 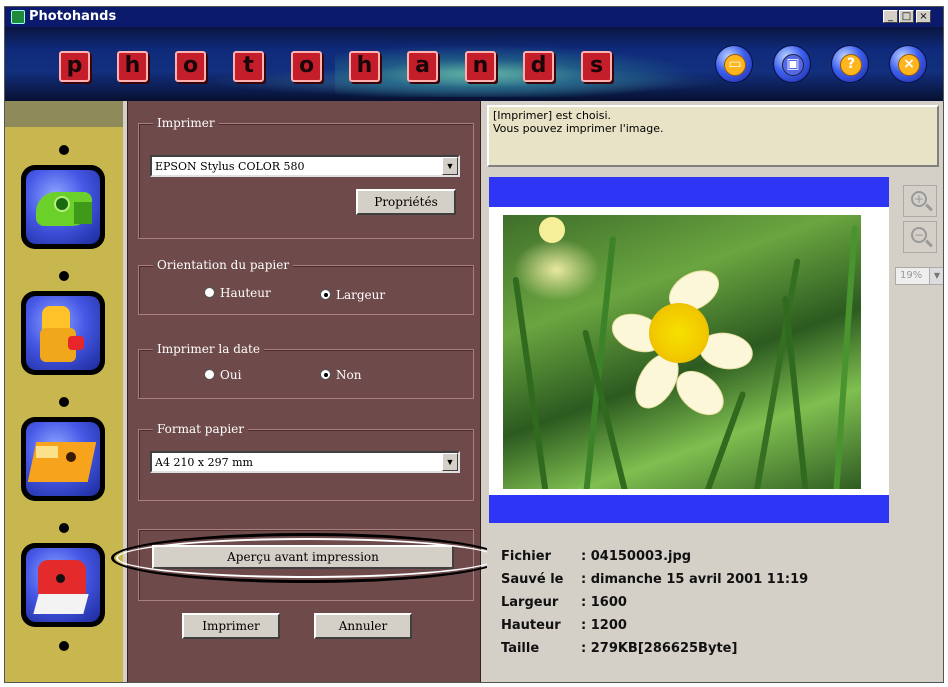 I want to click on print-preview-button: Aperçu avant impression, so click(x=303, y=557).